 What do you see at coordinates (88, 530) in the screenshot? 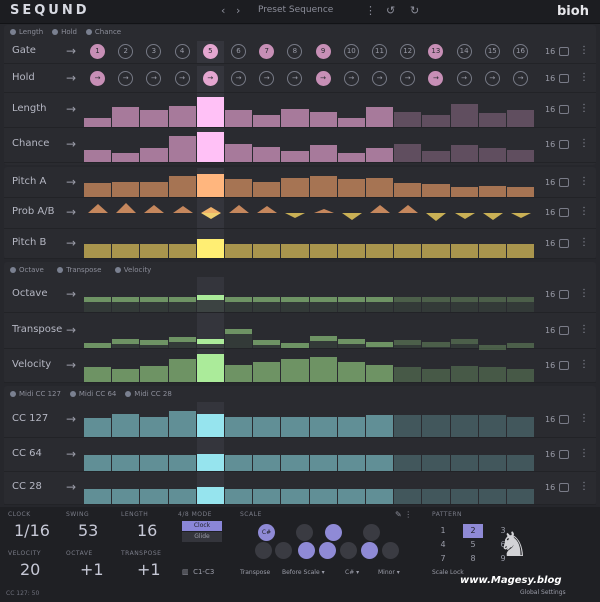
I see `swing-value: 53` at bounding box center [88, 530].